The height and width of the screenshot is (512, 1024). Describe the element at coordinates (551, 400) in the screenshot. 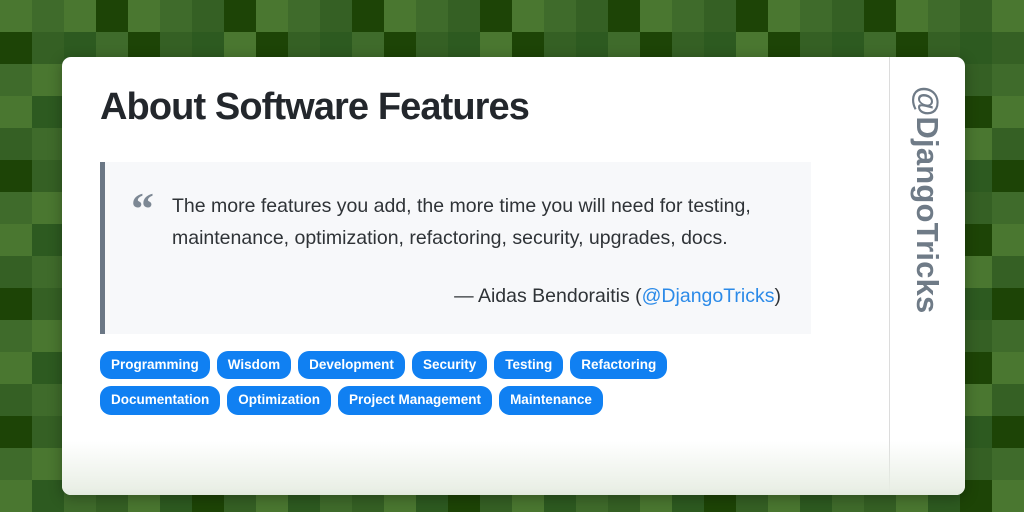

I see `tag-pill: Maintenance` at that location.